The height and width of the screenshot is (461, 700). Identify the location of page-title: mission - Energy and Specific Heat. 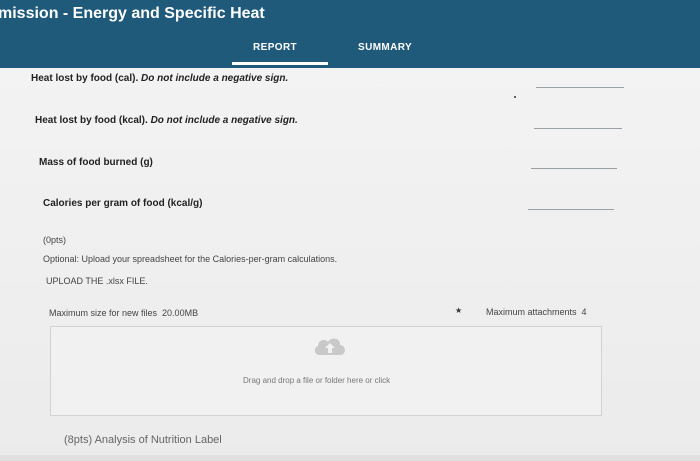
(132, 13).